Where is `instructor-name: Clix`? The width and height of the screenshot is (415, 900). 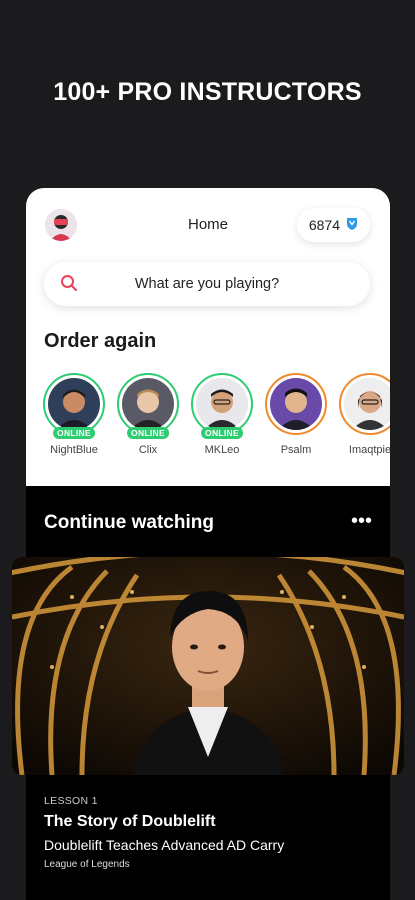
instructor-name: Clix is located at coordinates (148, 450).